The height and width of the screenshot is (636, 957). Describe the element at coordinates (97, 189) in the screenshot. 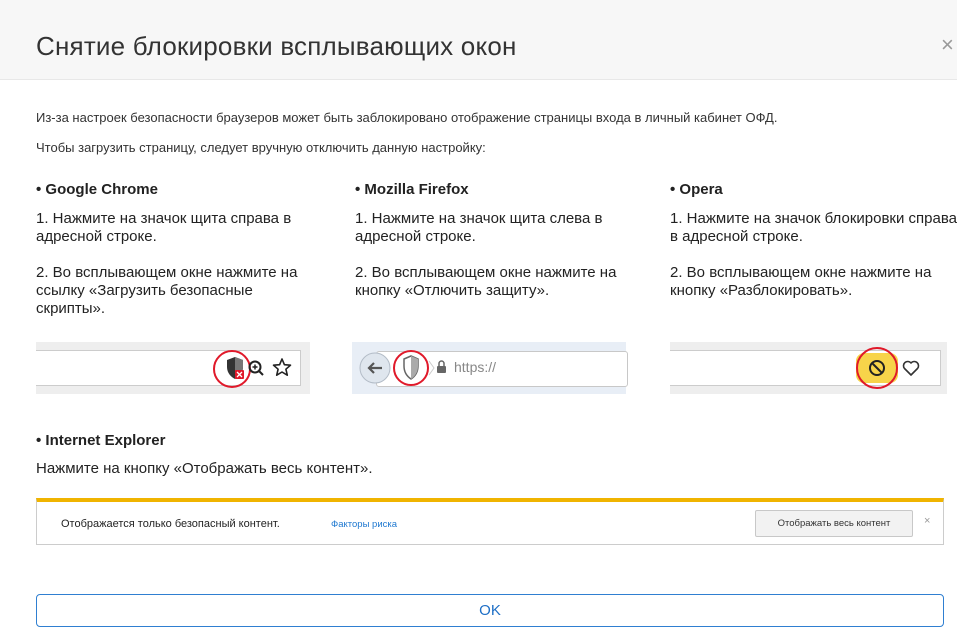

I see `chrome-heading: • Google Chrome` at that location.